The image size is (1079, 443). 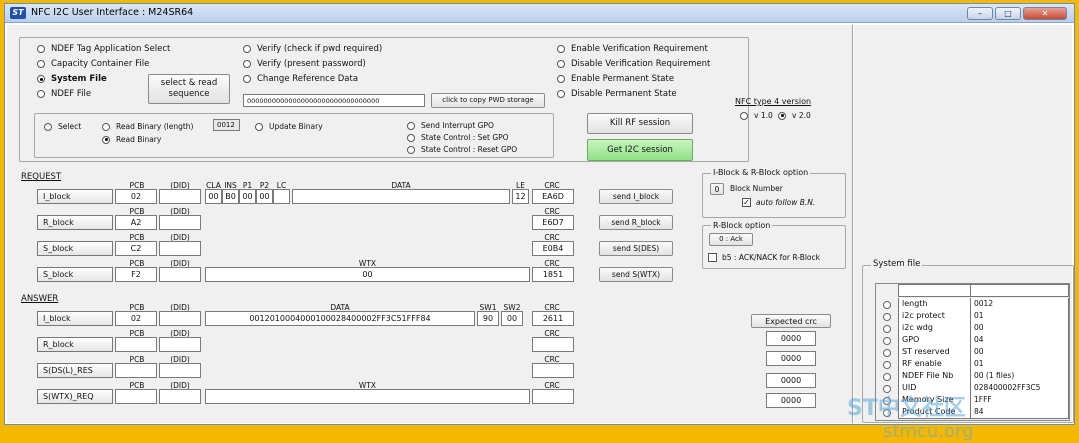 I want to click on radio-system-file: System File, so click(x=72, y=79).